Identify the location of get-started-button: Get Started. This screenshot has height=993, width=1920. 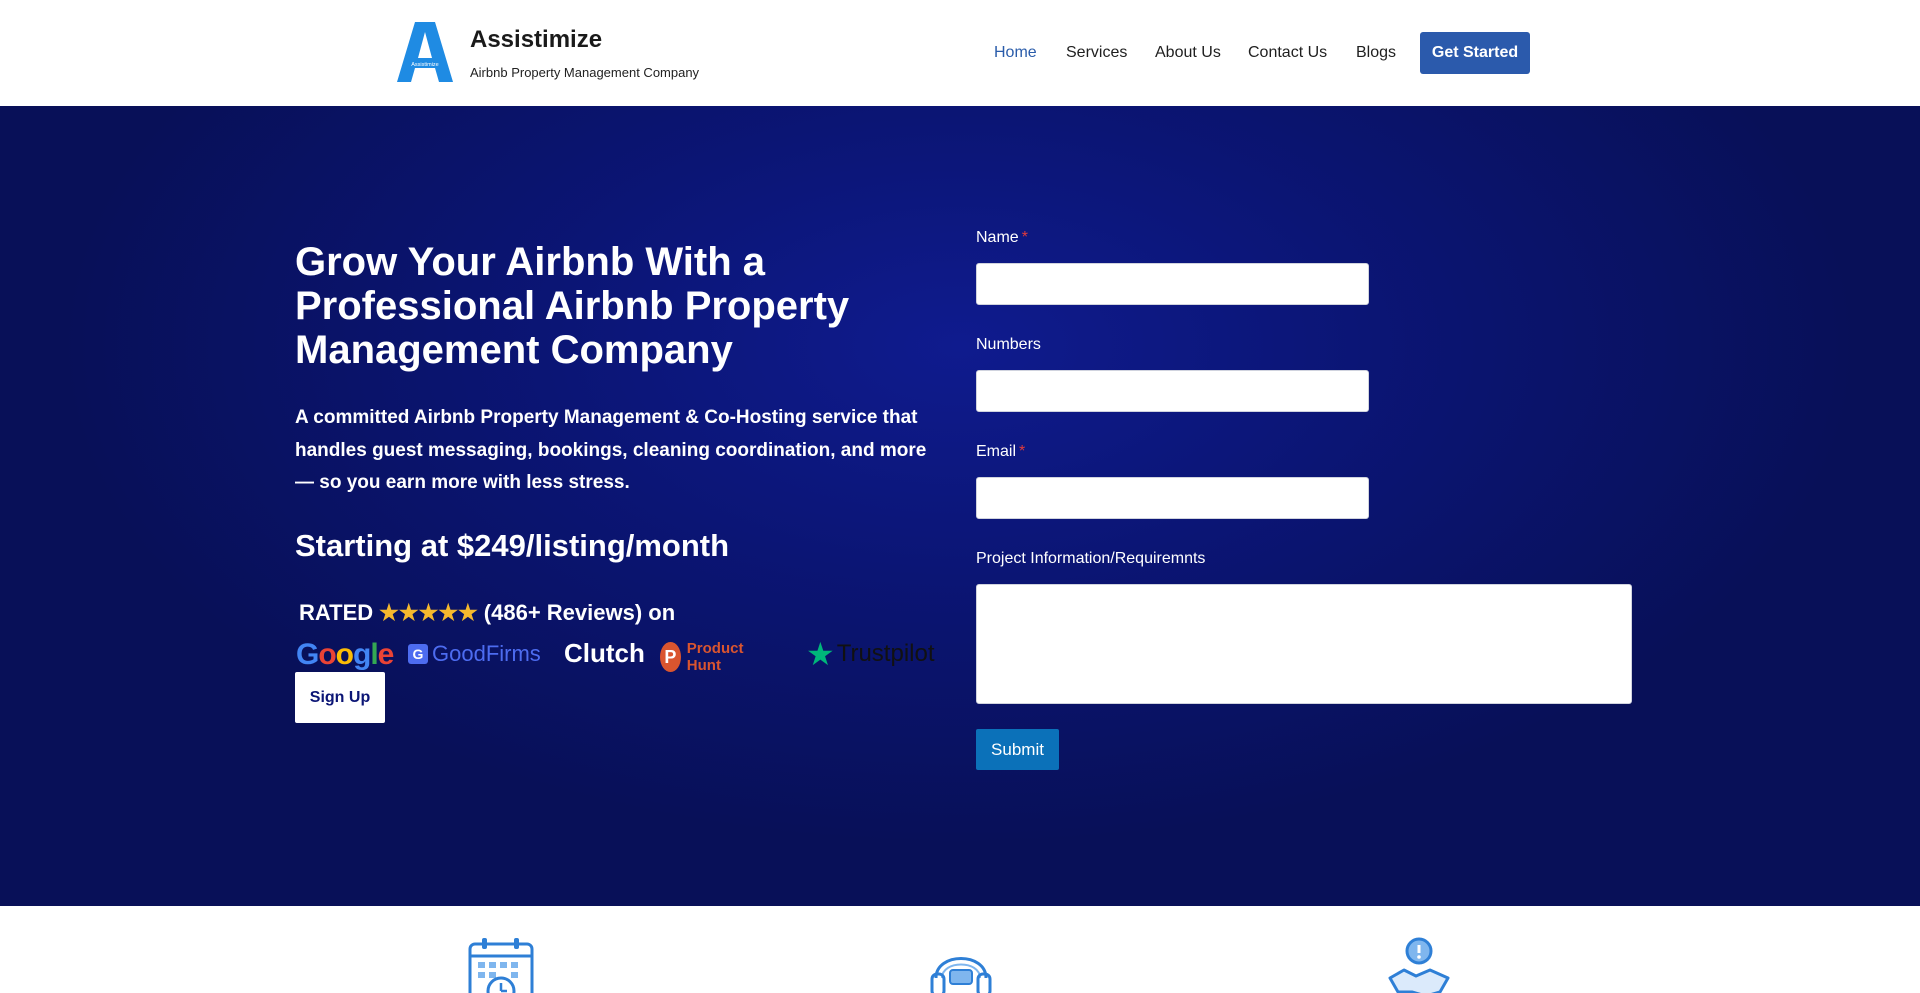
(1475, 53).